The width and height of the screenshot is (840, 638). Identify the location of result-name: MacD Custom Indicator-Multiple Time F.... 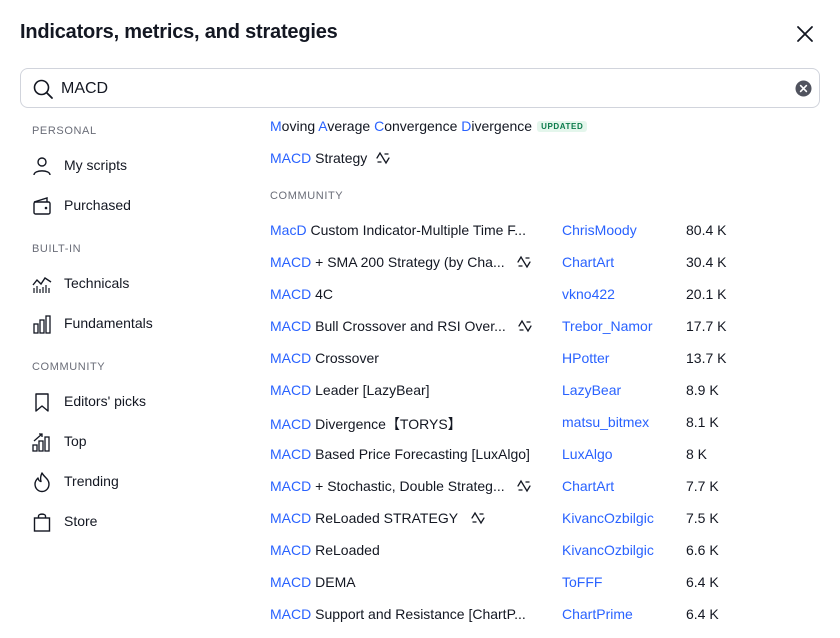
(398, 230).